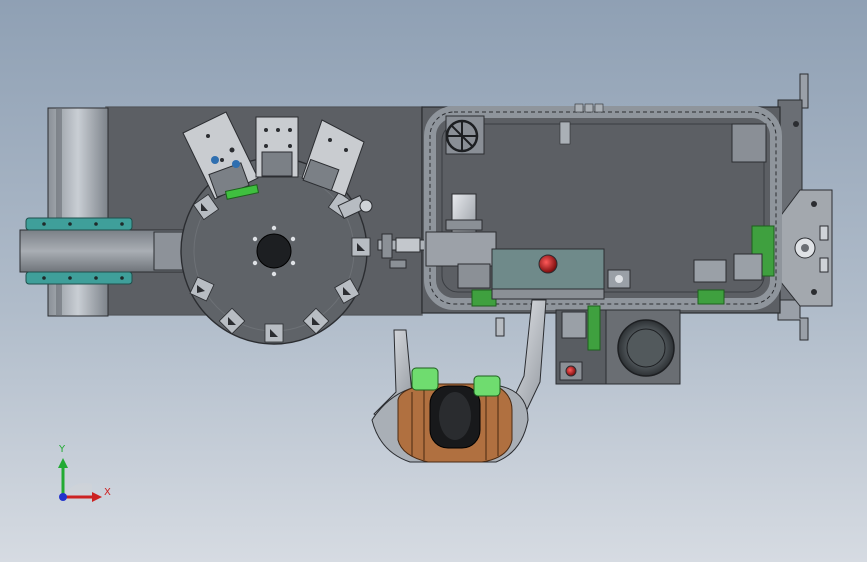  I want to click on y-axis-label: Y, so click(62, 449).